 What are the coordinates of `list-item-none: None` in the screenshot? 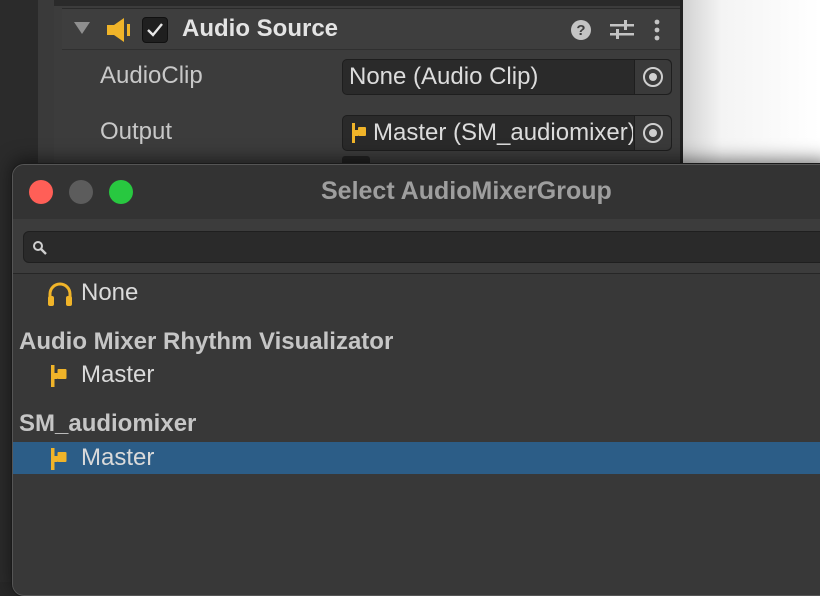 It's located at (416, 293).